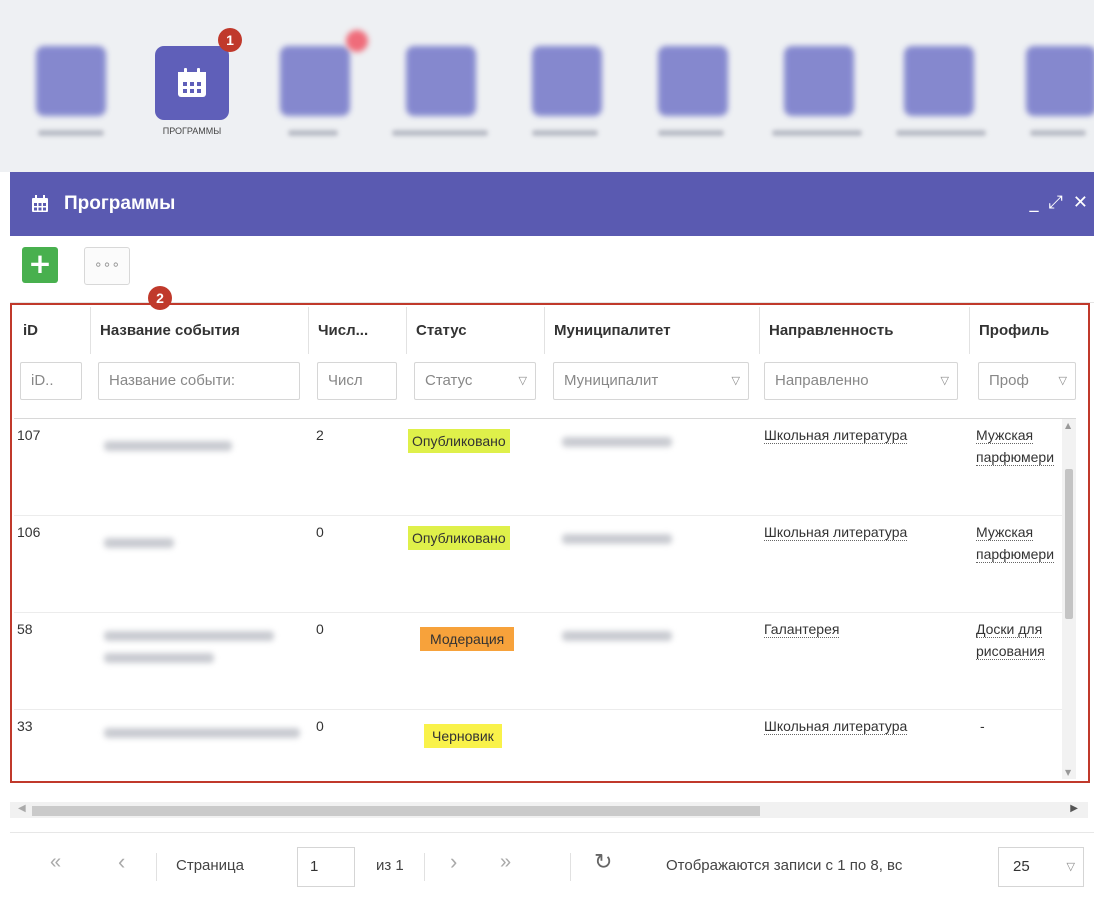 The width and height of the screenshot is (1094, 909). I want to click on horizontal-scrollbar: ◀ ▶, so click(549, 810).